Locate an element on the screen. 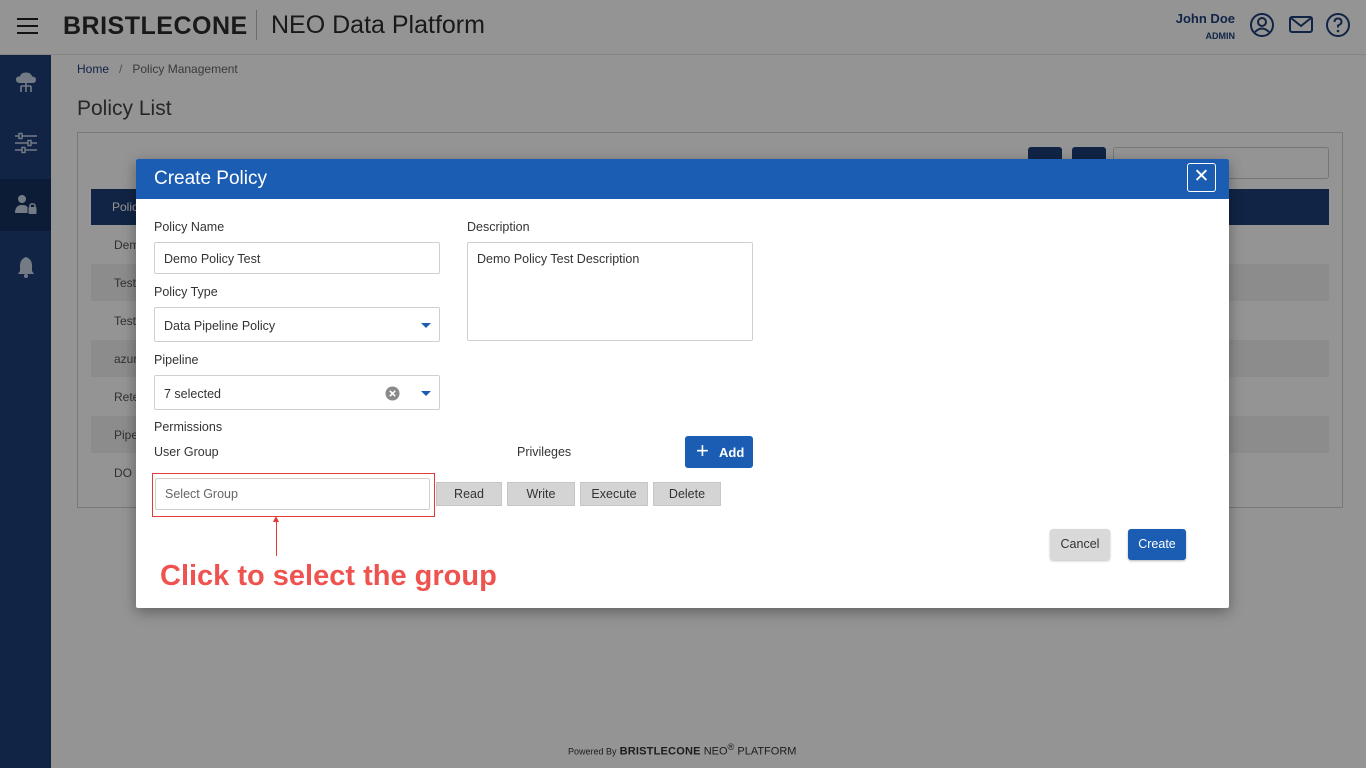 This screenshot has width=1366, height=768. privilege-read-button: Read is located at coordinates (469, 494).